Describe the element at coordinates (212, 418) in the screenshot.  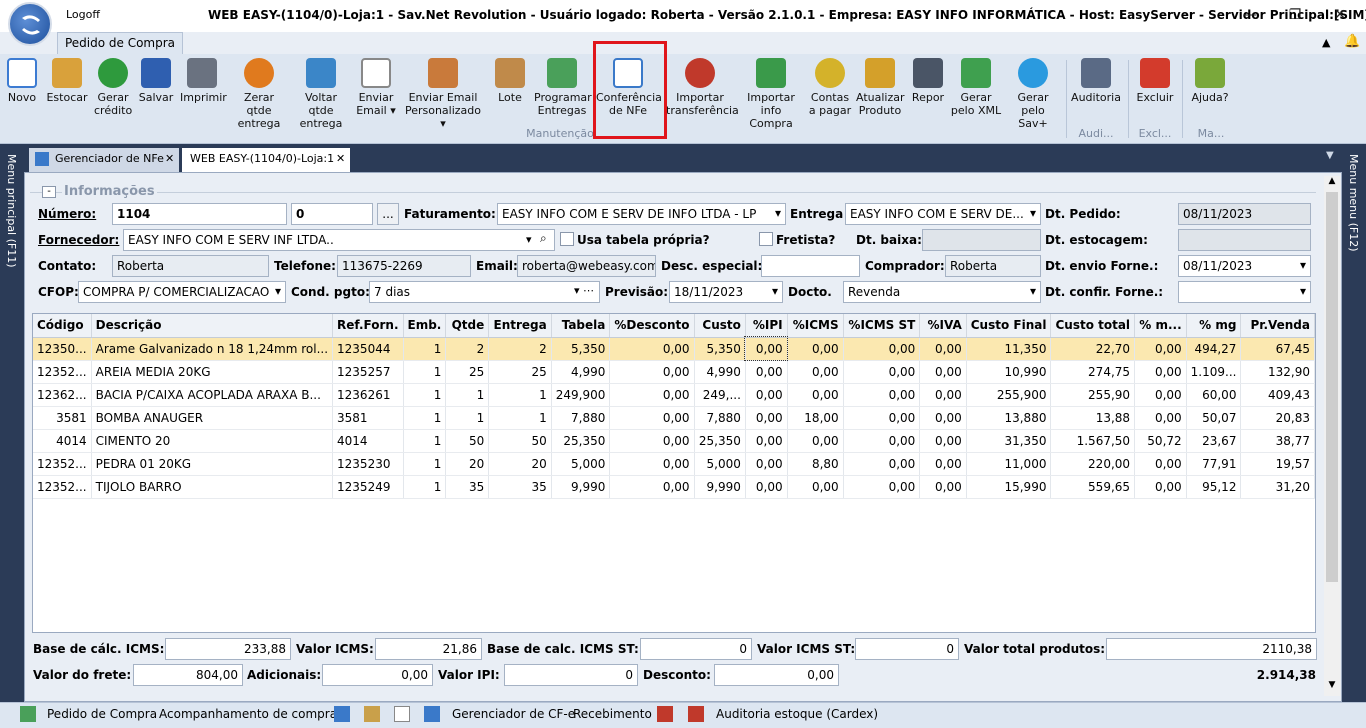
I see `table-cell: BOMBA ANAUGER` at that location.